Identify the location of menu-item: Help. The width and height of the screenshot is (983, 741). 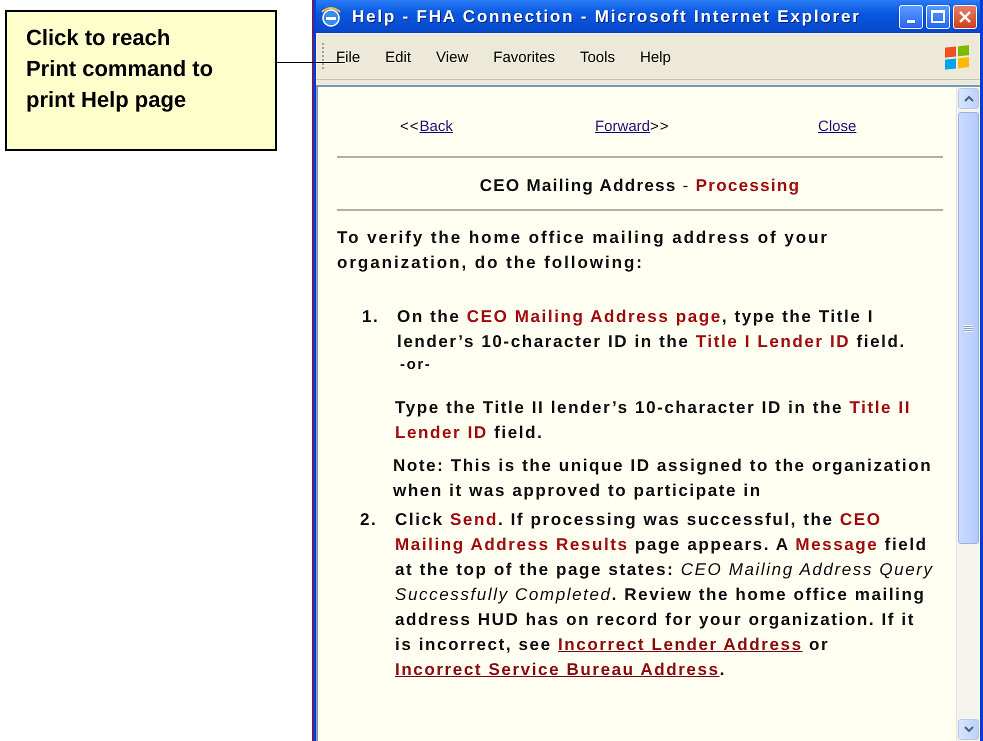
(655, 57).